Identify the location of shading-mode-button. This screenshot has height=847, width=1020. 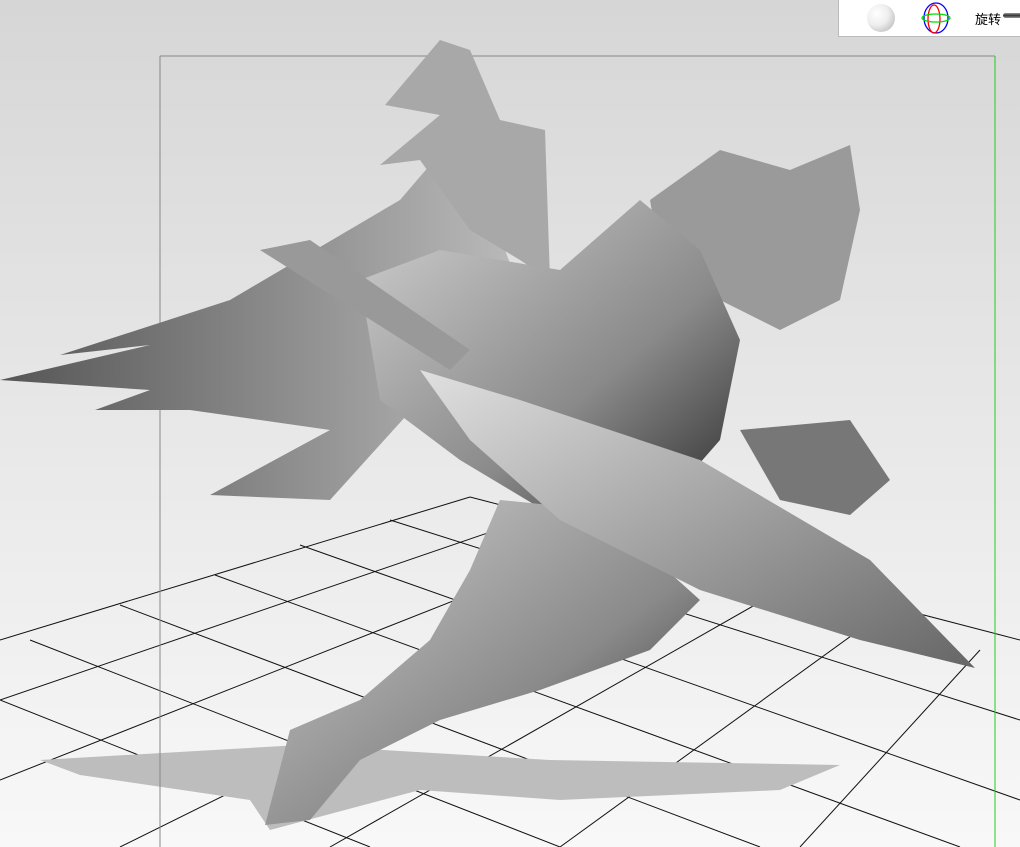
(881, 18).